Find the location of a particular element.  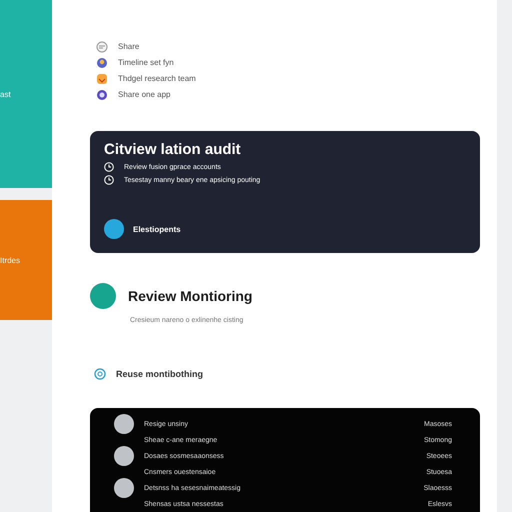

shield-icon is located at coordinates (102, 94).